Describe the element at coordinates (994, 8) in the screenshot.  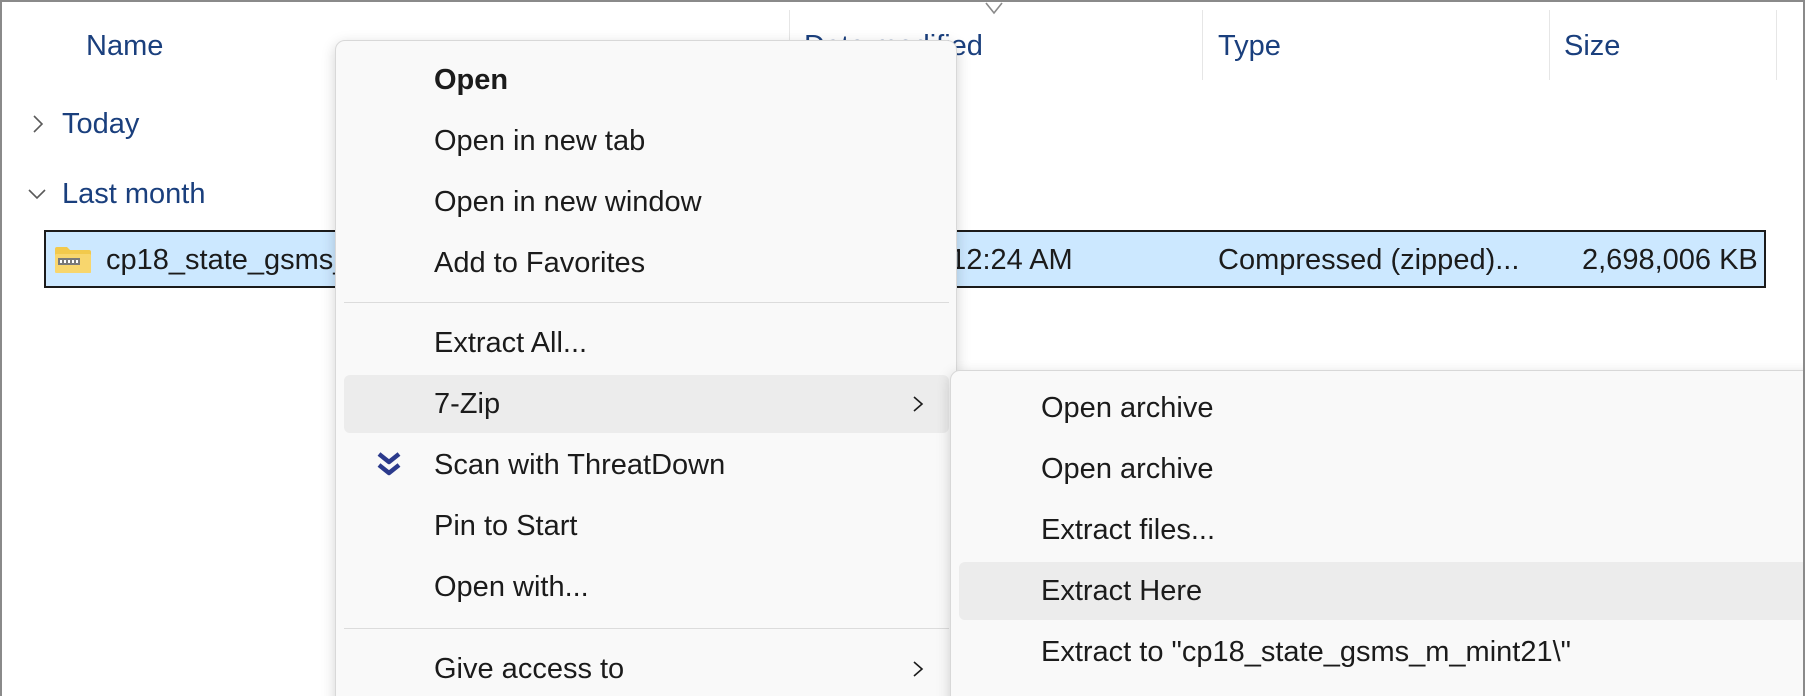
I see `sort-caret-icon` at that location.